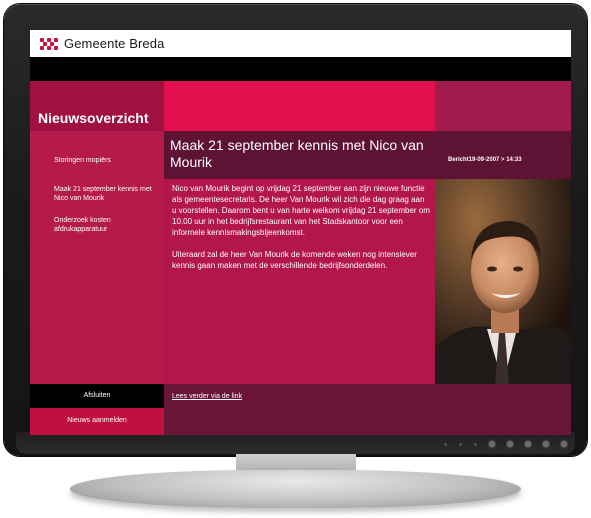 The height and width of the screenshot is (518, 591). I want to click on monitor-controls, so click(505, 444).